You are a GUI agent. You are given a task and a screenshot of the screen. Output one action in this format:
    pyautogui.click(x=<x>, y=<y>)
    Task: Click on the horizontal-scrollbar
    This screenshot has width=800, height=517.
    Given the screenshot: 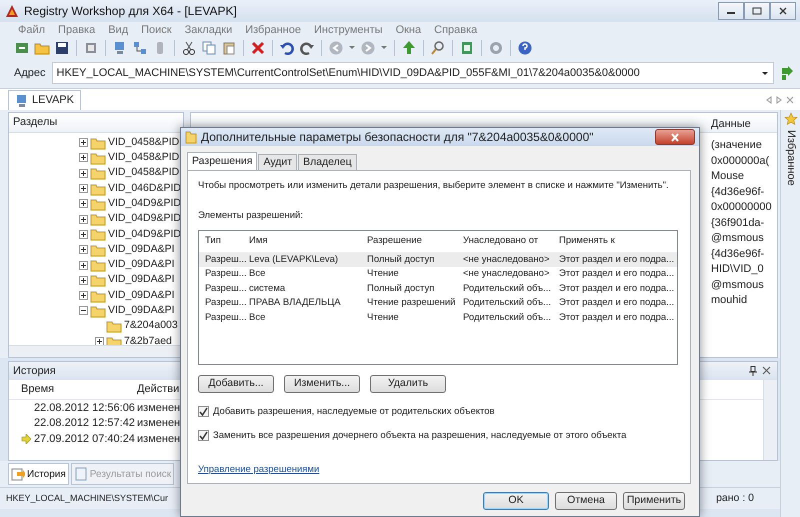 What is the action you would take?
    pyautogui.click(x=96, y=351)
    